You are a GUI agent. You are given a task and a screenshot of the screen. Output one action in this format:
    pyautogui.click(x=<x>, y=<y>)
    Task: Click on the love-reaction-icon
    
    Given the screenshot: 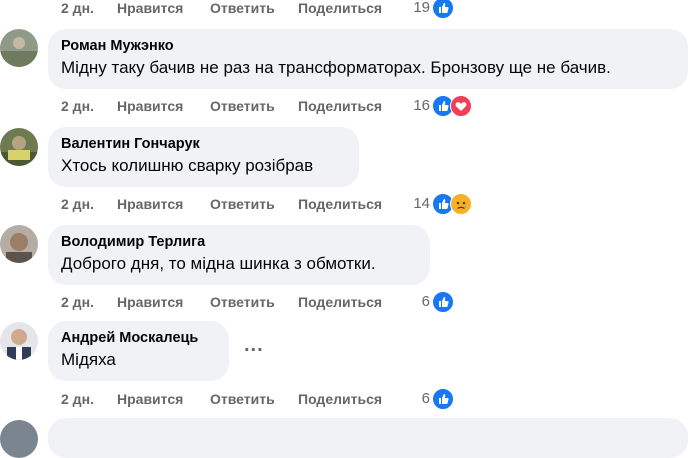 What is the action you would take?
    pyautogui.click(x=461, y=106)
    